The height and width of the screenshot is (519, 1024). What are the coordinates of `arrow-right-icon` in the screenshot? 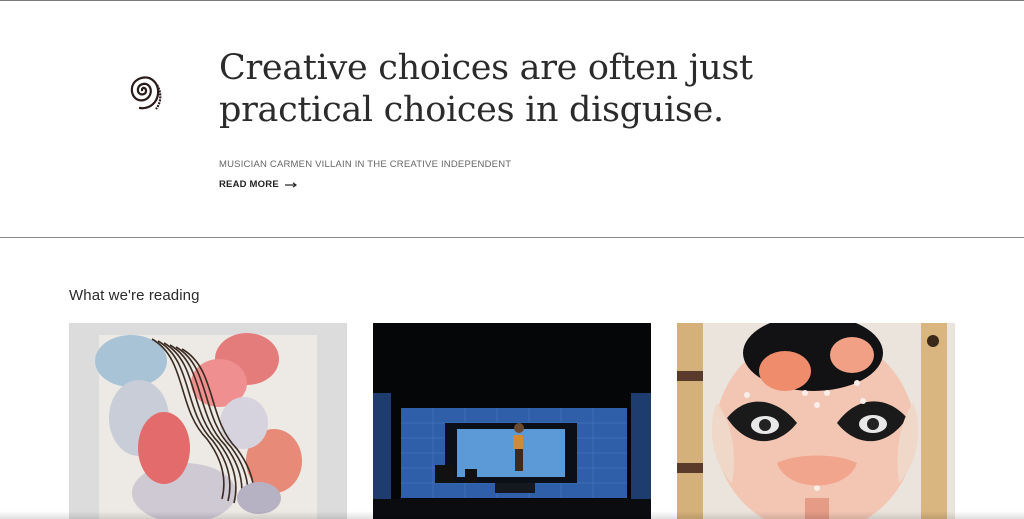 It's located at (290, 184).